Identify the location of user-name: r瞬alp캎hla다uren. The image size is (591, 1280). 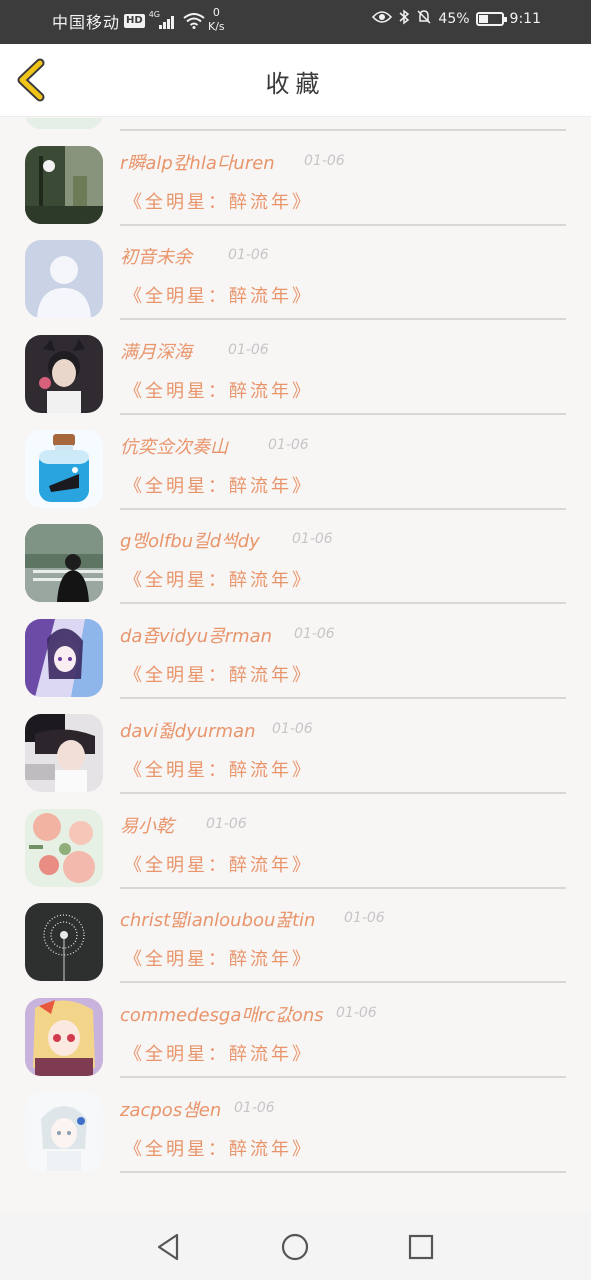
(197, 163).